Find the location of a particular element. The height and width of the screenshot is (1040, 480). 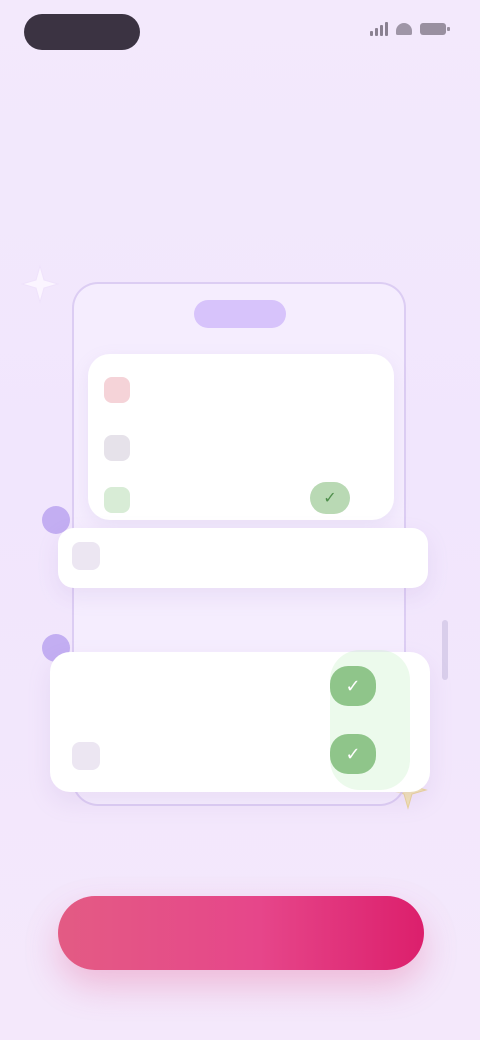

signal-icon is located at coordinates (379, 29).